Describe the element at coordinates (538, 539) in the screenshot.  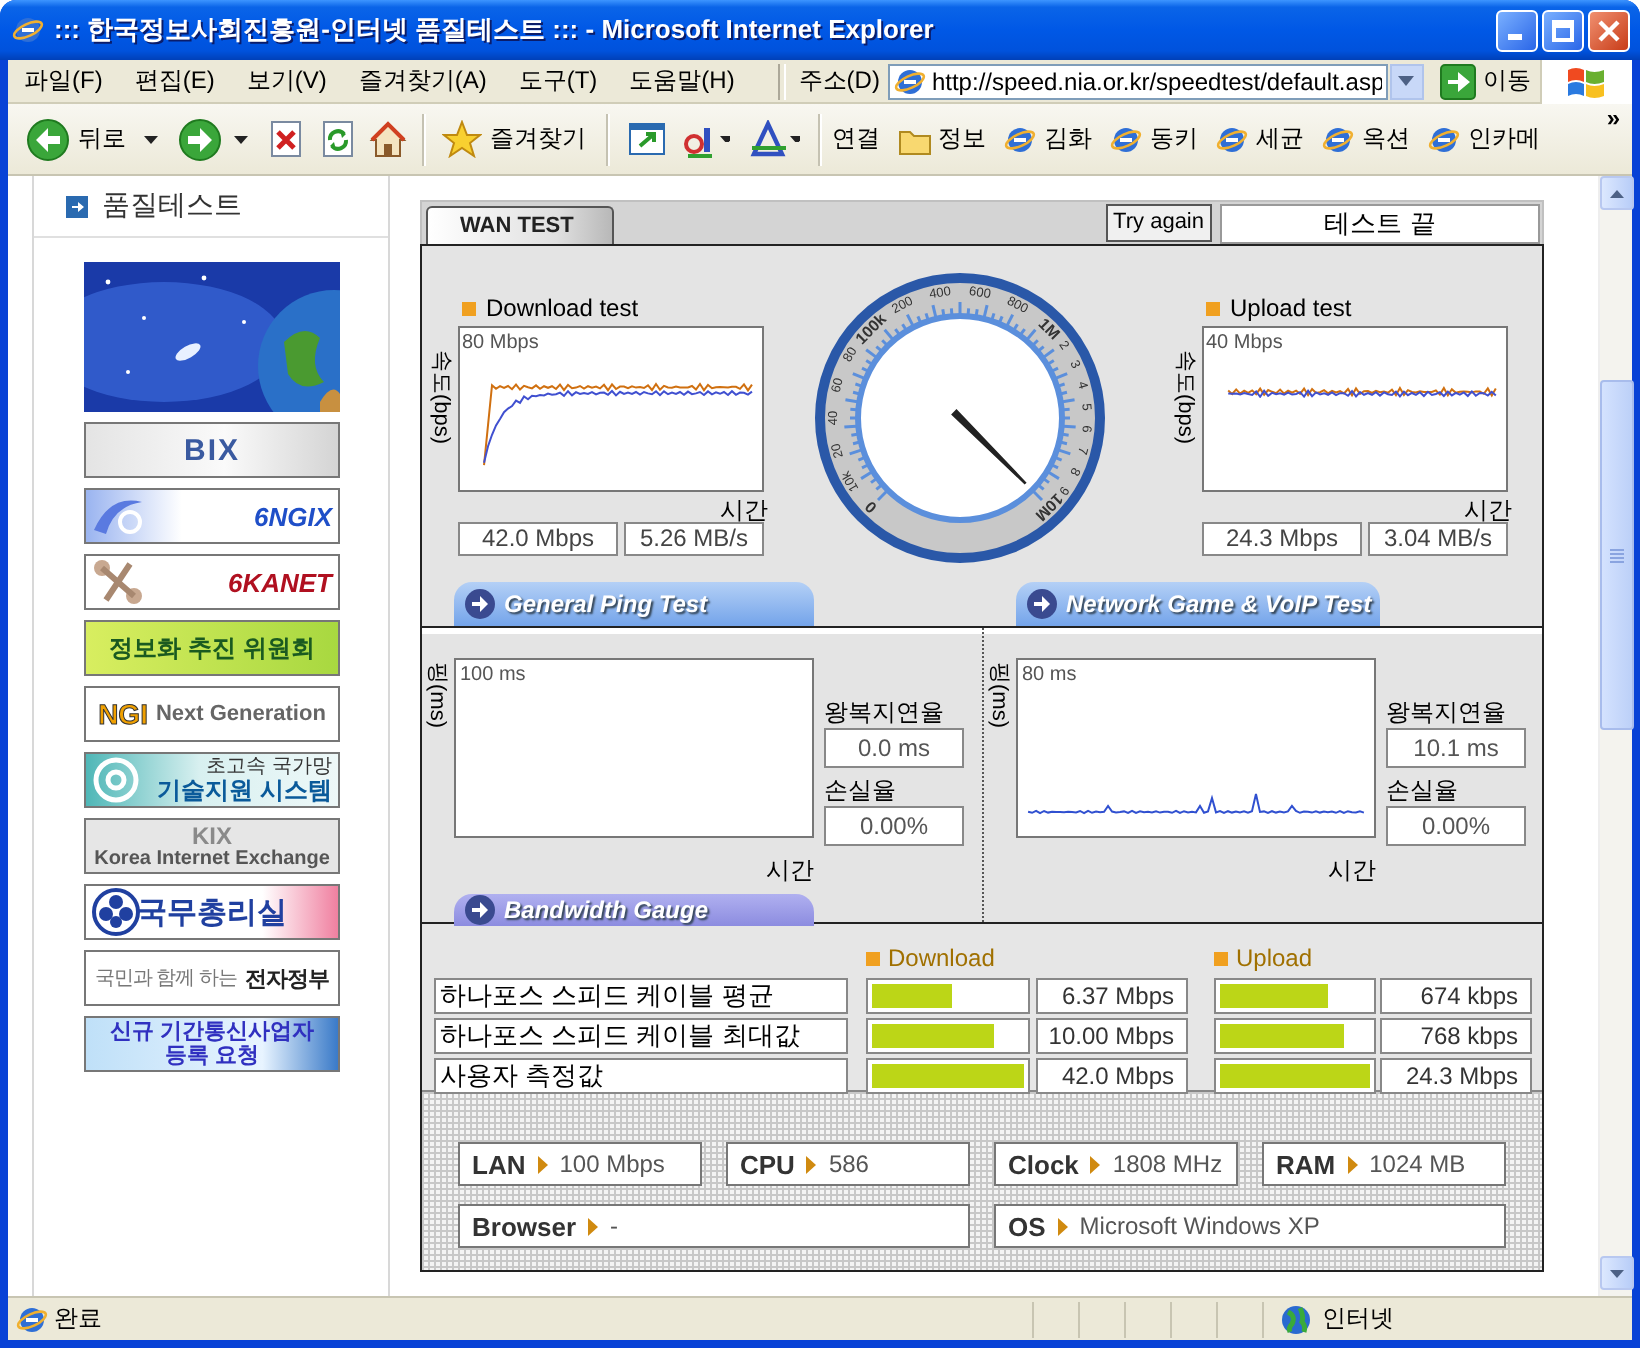
I see `speed-reading: 42.0 Mbps` at that location.